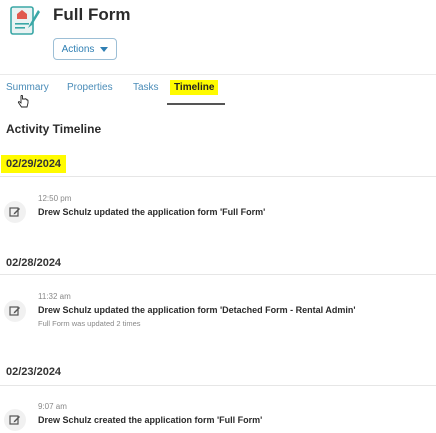 The width and height of the screenshot is (436, 433). Describe the element at coordinates (34, 372) in the screenshot. I see `timeline-date: 02/23/2024` at that location.